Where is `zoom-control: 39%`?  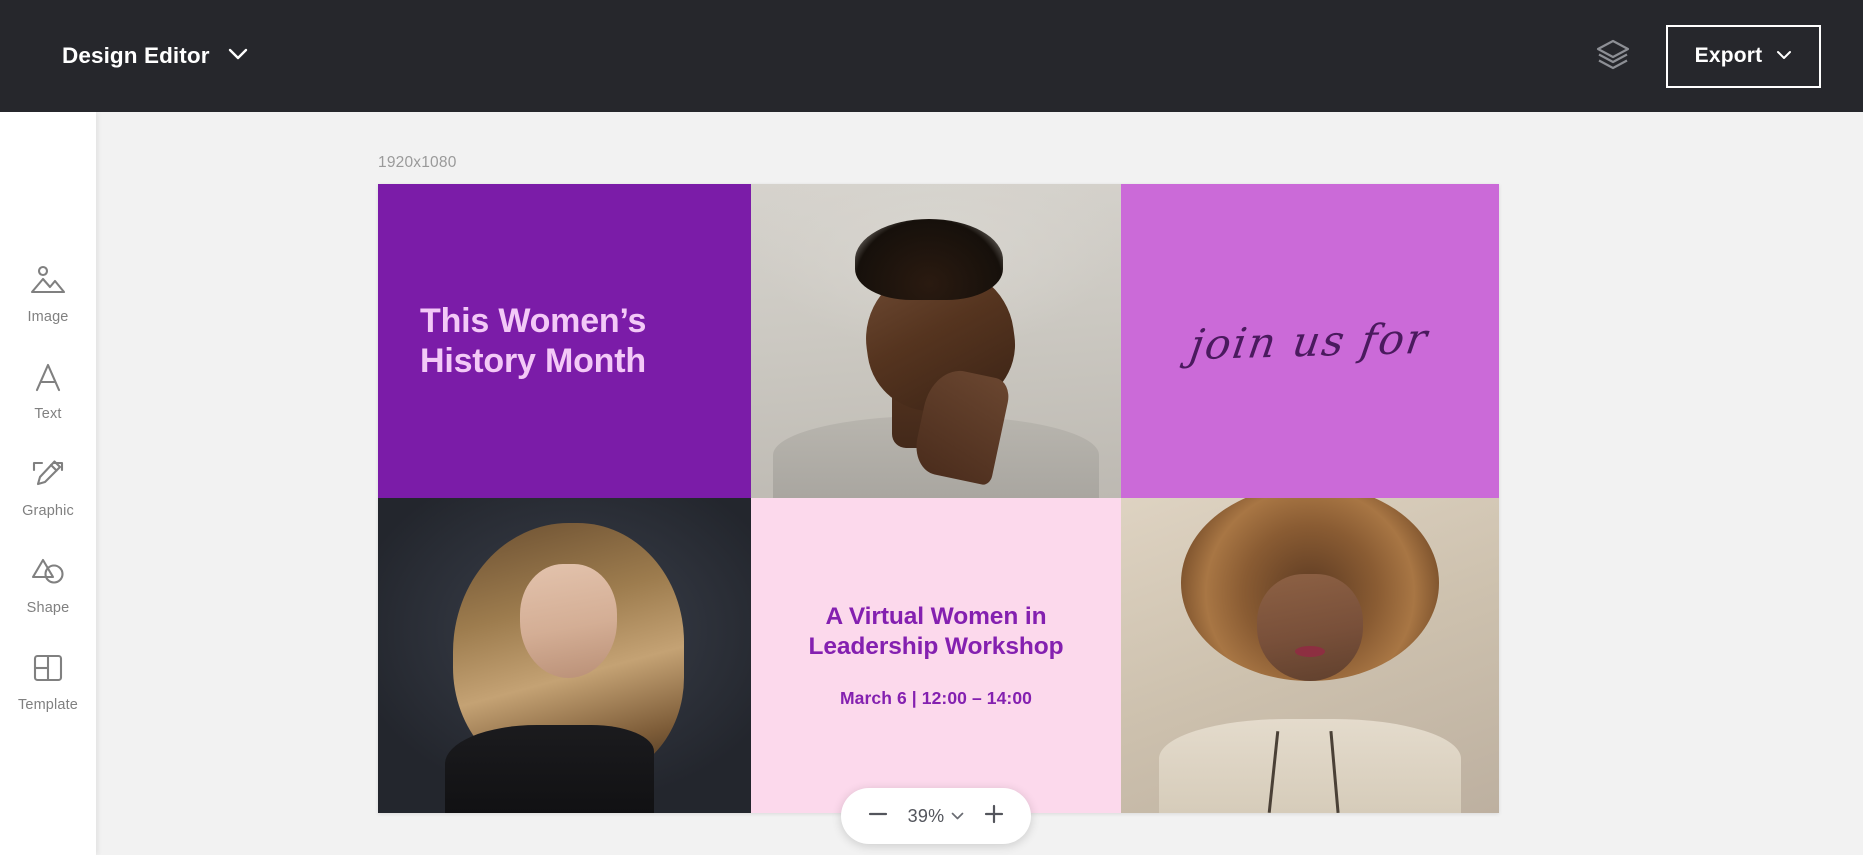 zoom-control: 39% is located at coordinates (936, 816).